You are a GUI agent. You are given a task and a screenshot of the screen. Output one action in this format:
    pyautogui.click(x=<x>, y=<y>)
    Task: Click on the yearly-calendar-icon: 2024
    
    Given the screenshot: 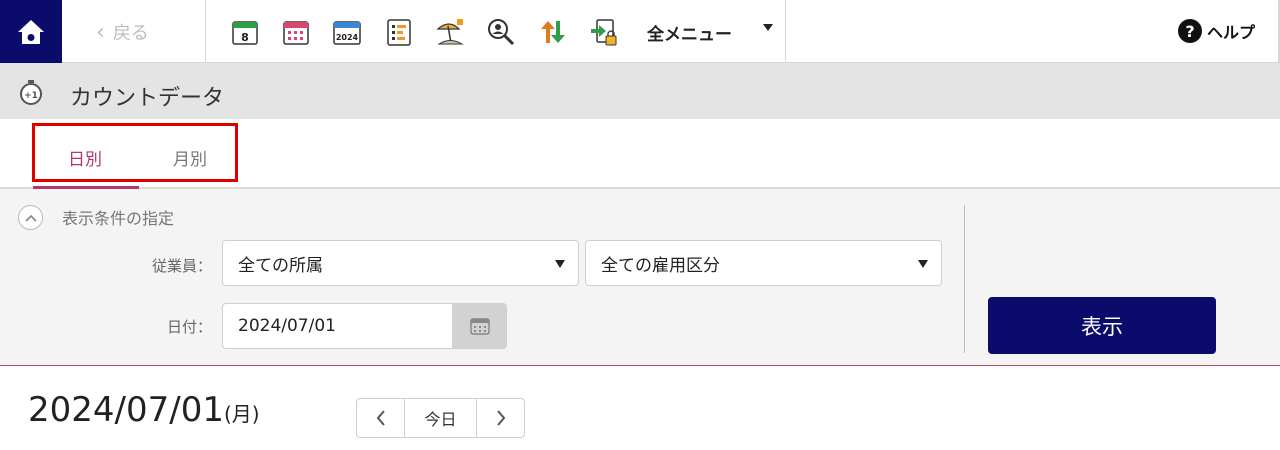 What is the action you would take?
    pyautogui.click(x=347, y=32)
    